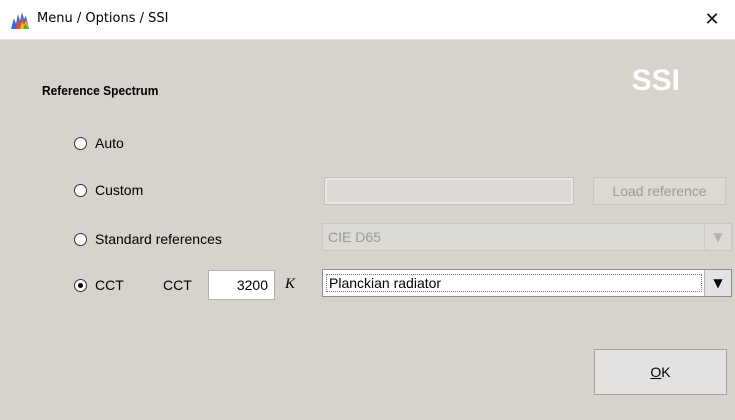 This screenshot has width=735, height=420. I want to click on radio-auto: Auto, so click(99, 143).